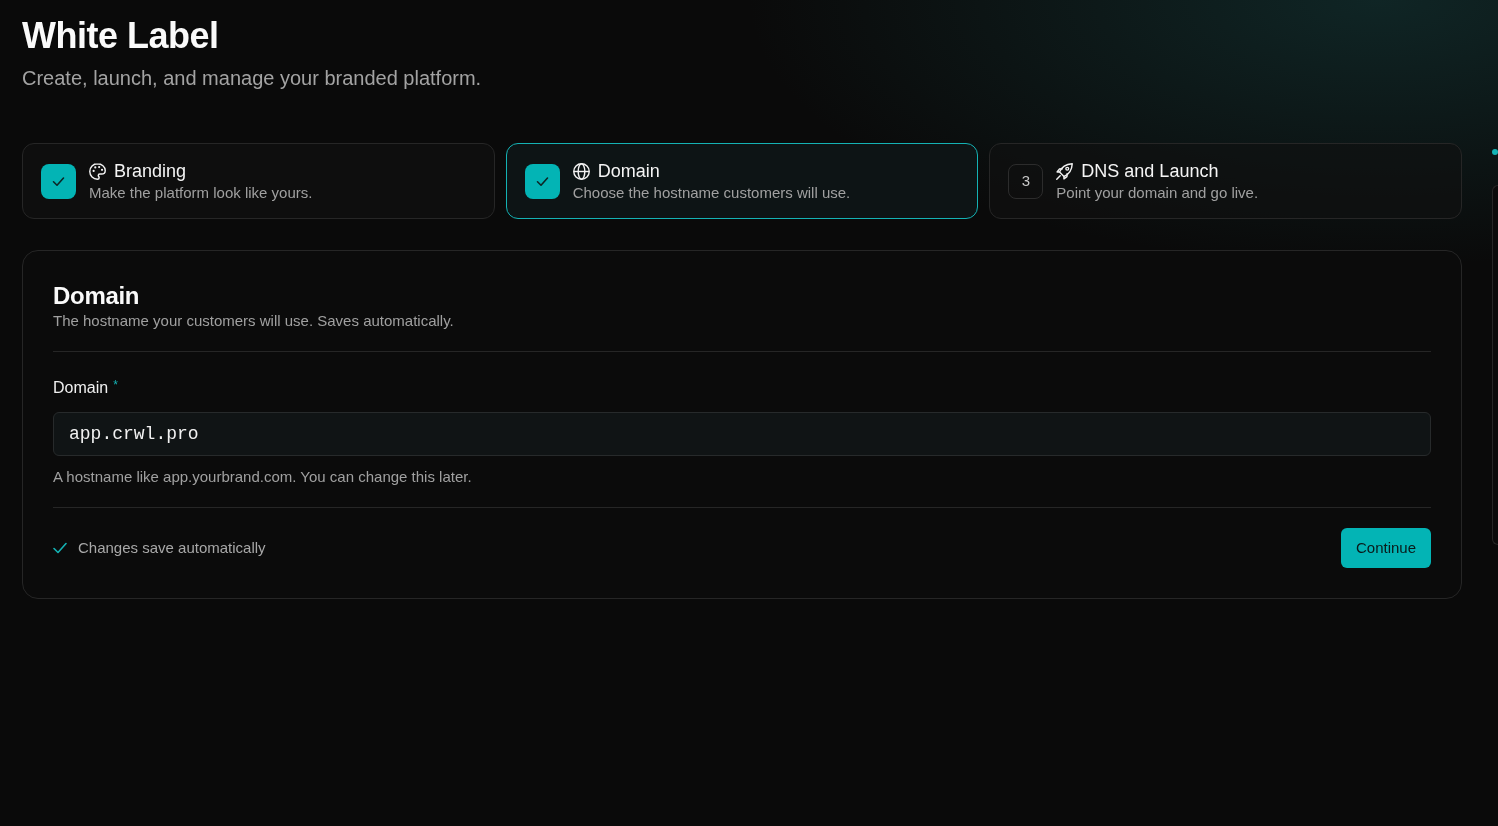 This screenshot has height=826, width=1498. I want to click on rocket-icon, so click(1065, 171).